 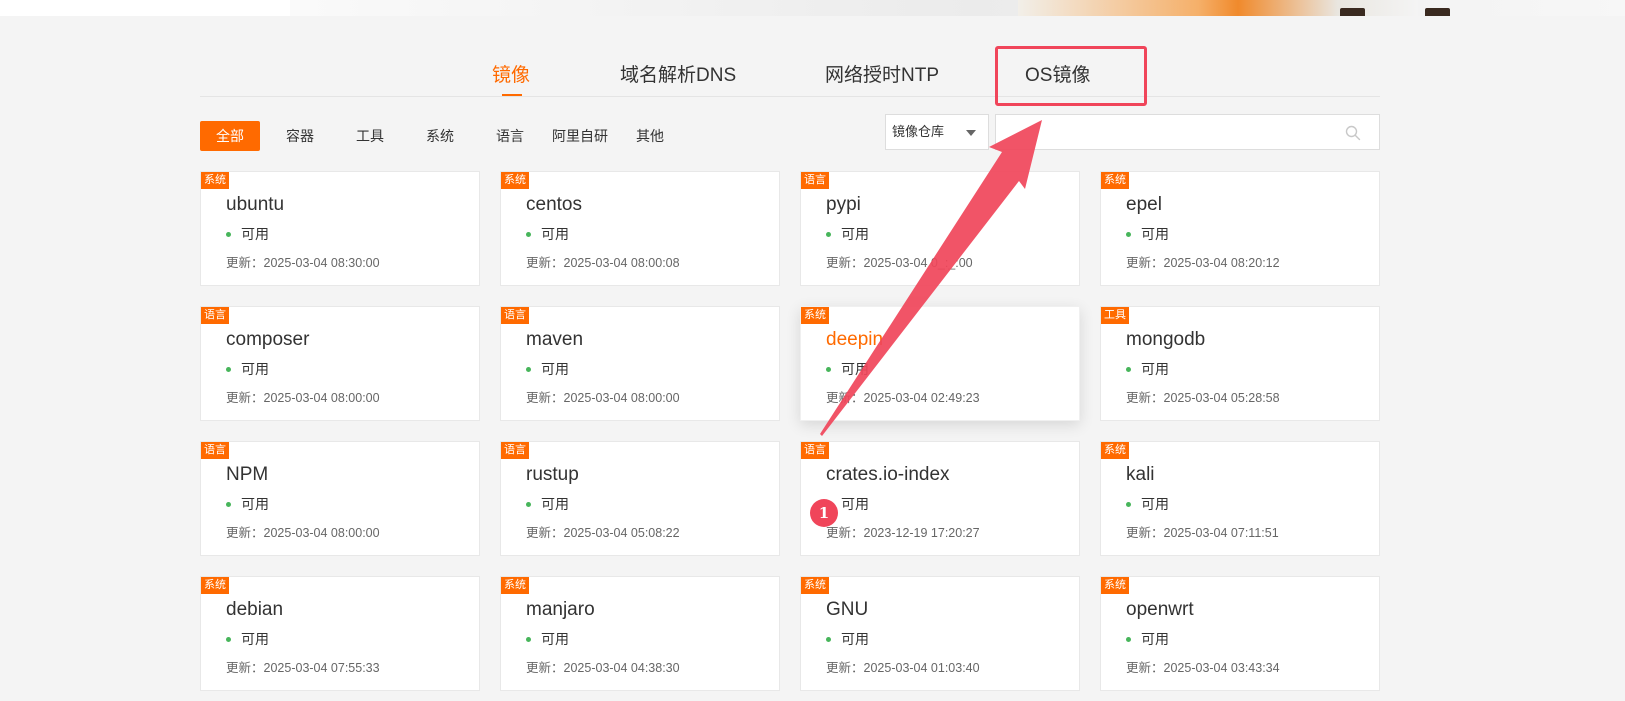 What do you see at coordinates (640, 633) in the screenshot?
I see `mirror-card: 系统 manjaro 可用 更新：2025-03-04 04:38:30` at bounding box center [640, 633].